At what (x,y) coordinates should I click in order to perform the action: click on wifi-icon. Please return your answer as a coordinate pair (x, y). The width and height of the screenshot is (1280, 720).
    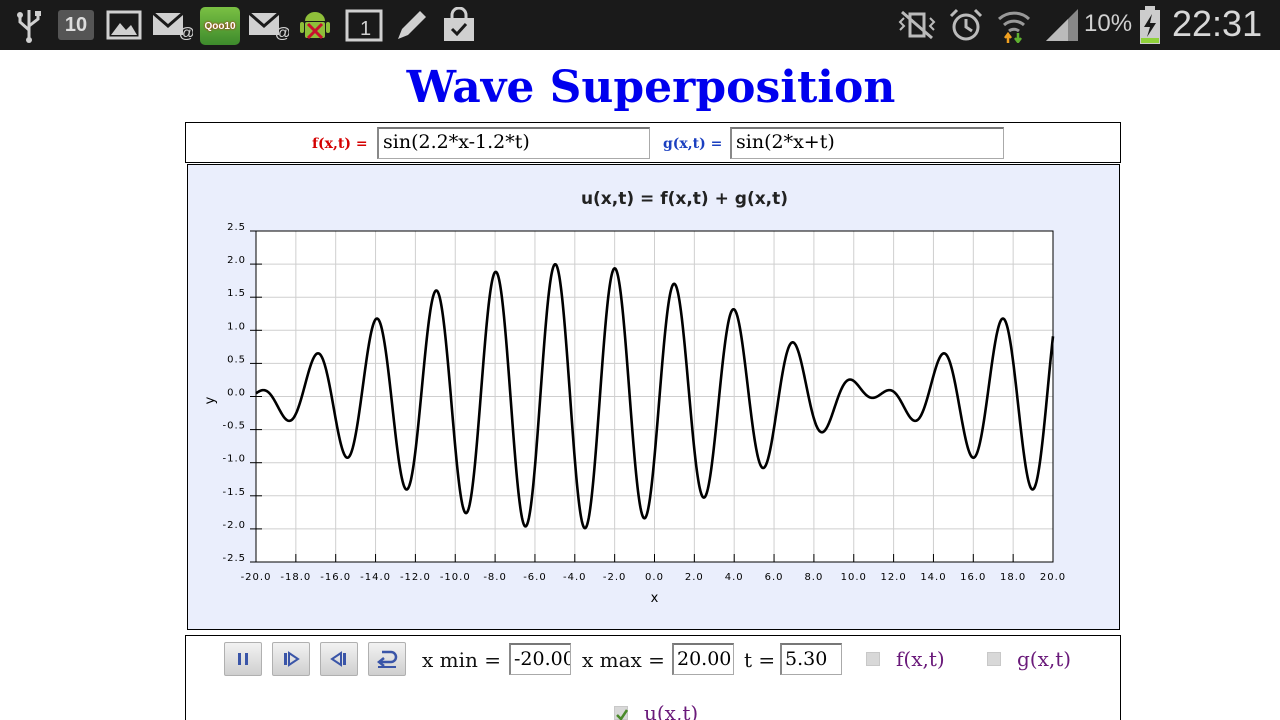
    Looking at the image, I should click on (1014, 25).